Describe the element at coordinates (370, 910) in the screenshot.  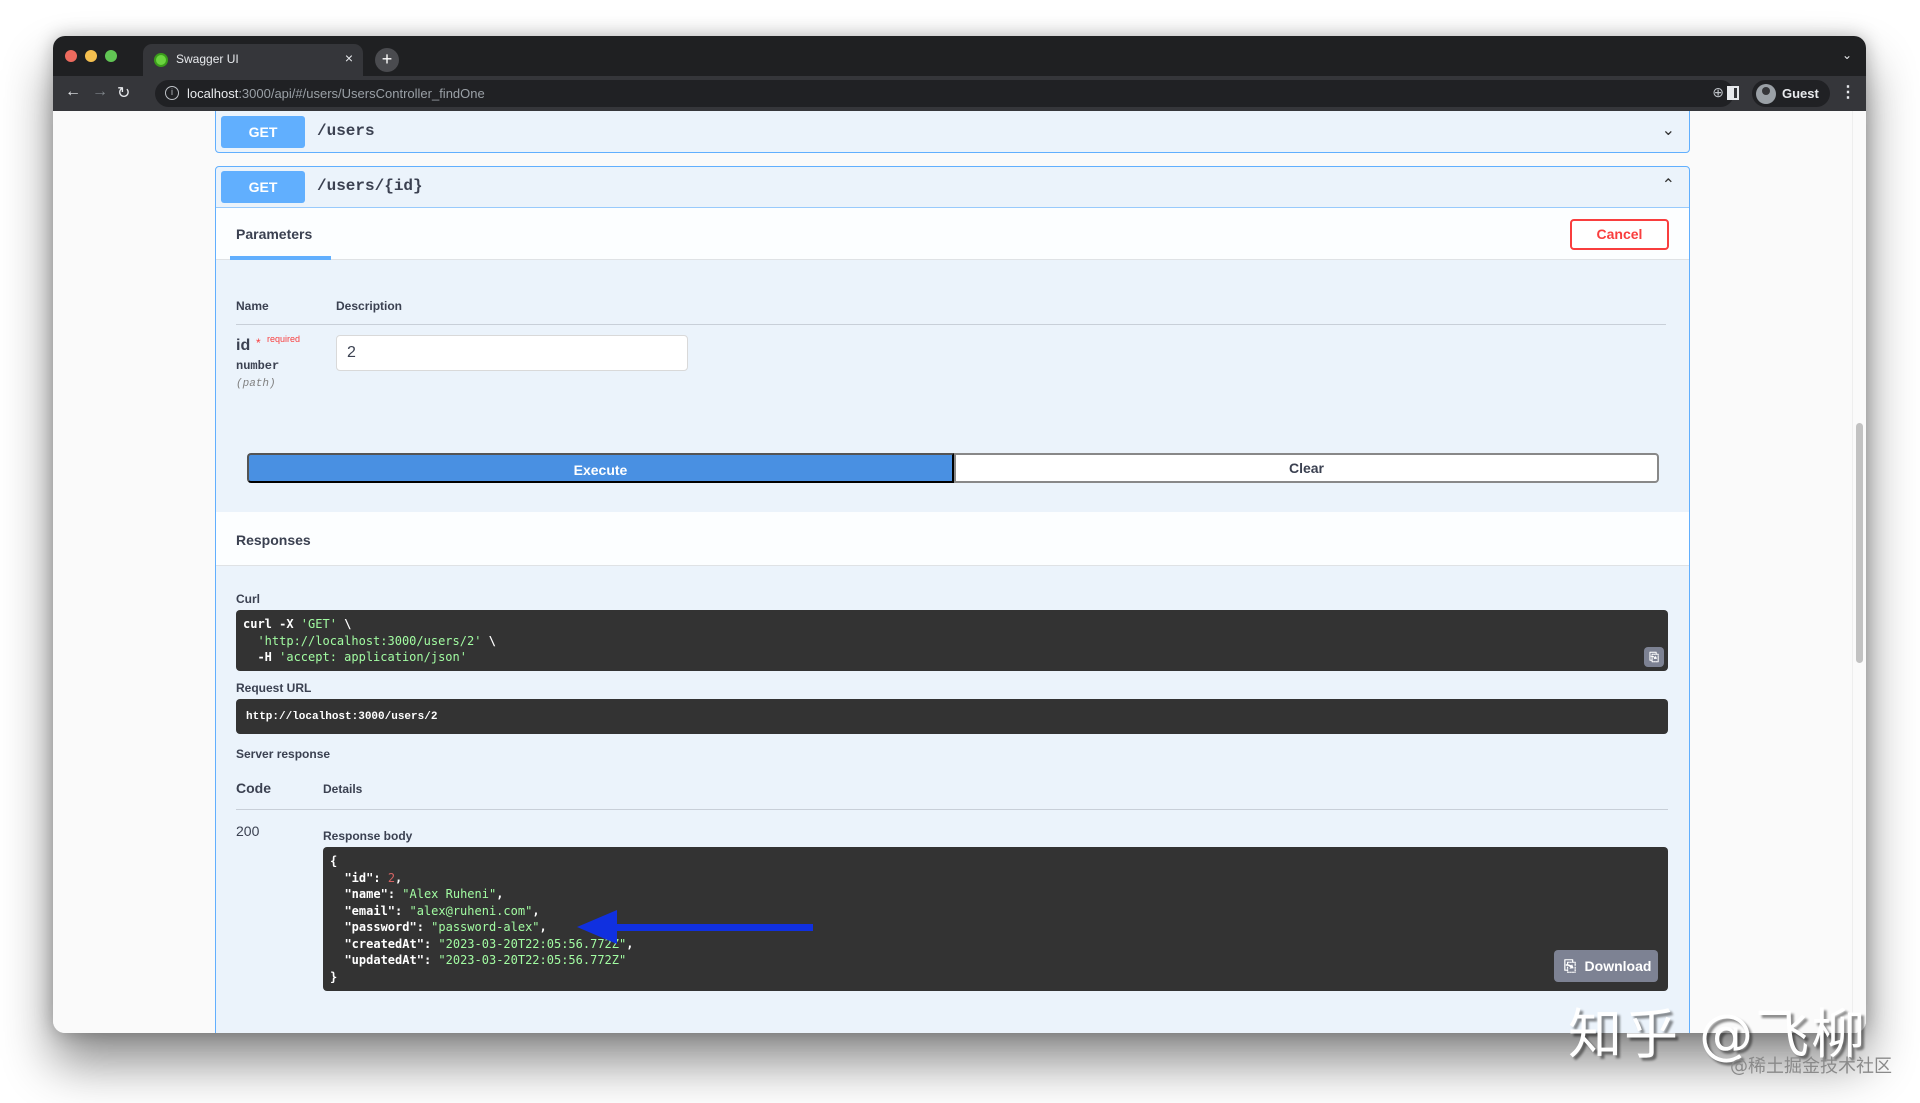
I see `json-key: "email"` at that location.